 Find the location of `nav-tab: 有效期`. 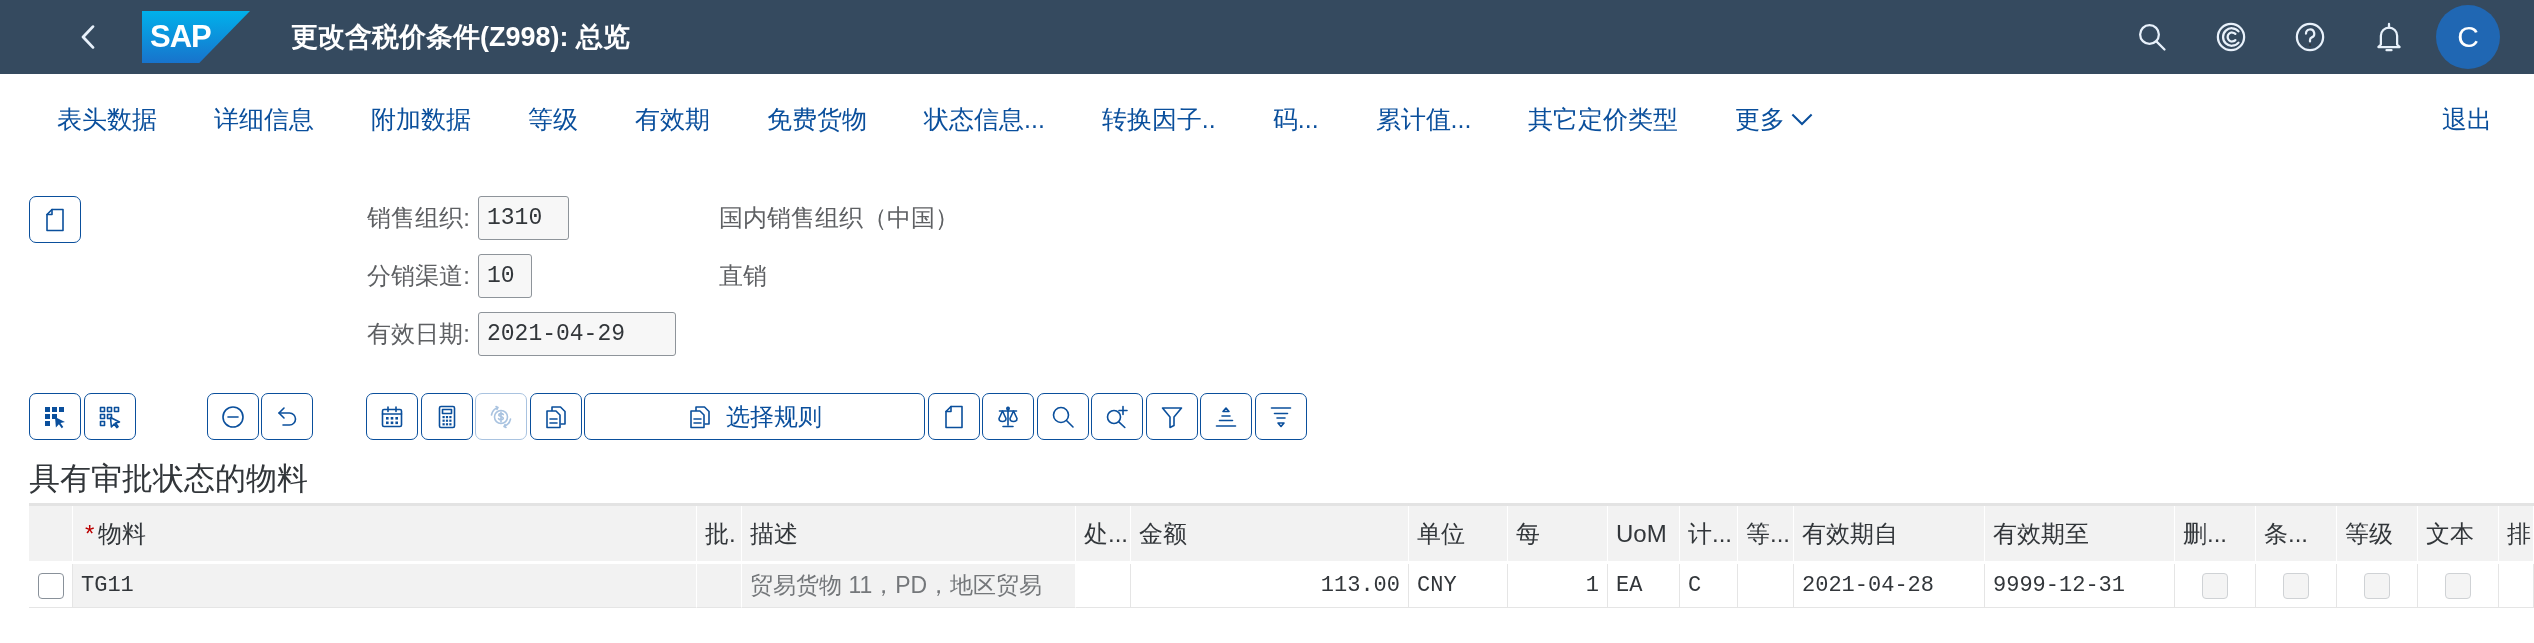

nav-tab: 有效期 is located at coordinates (672, 119).